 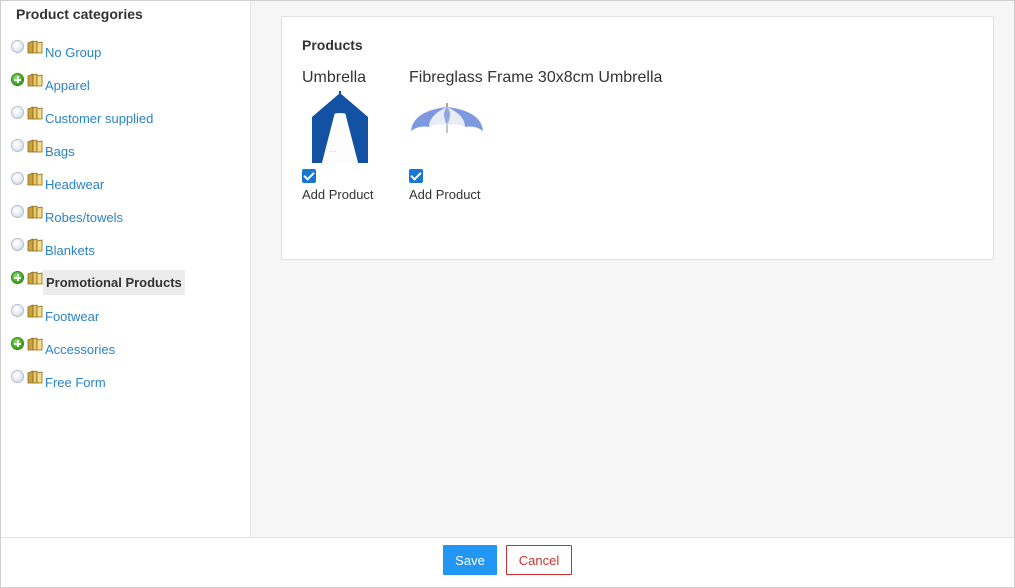 What do you see at coordinates (79, 14) in the screenshot?
I see `sidebar-title: Product categories` at bounding box center [79, 14].